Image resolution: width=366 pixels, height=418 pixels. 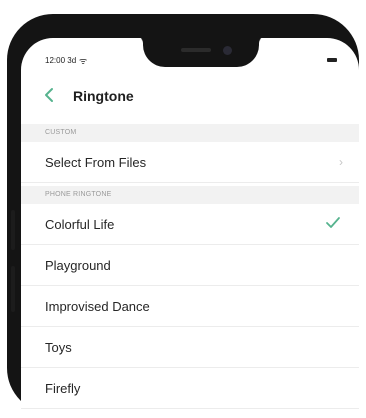 What do you see at coordinates (49, 95) in the screenshot?
I see `back-arrow-icon` at bounding box center [49, 95].